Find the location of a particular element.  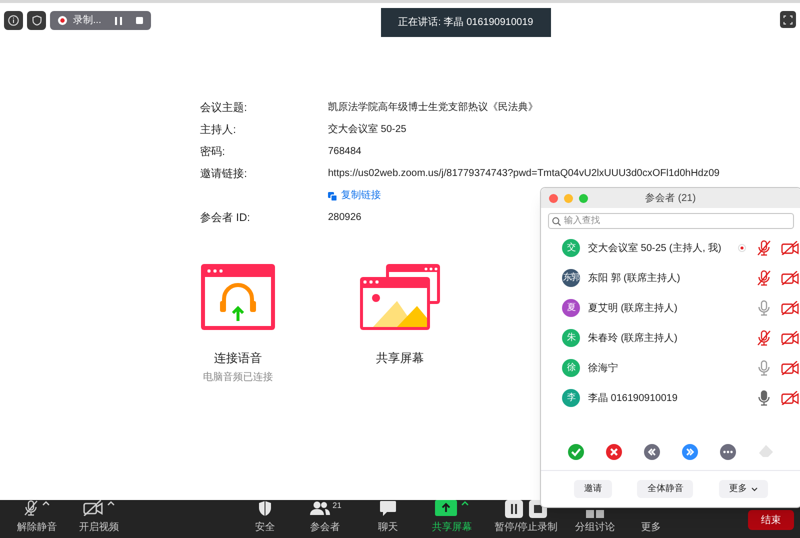

participant-row: 夏 夏艾明 (联席主持人) is located at coordinates (670, 308).